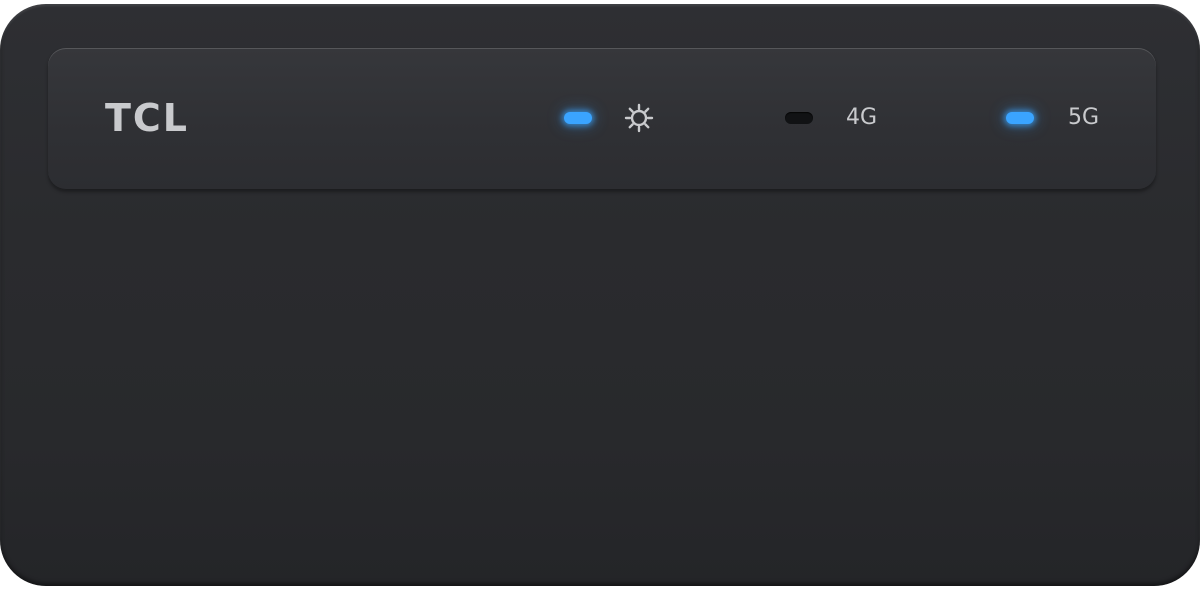  What do you see at coordinates (147, 118) in the screenshot?
I see `brand-logo: TCL` at bounding box center [147, 118].